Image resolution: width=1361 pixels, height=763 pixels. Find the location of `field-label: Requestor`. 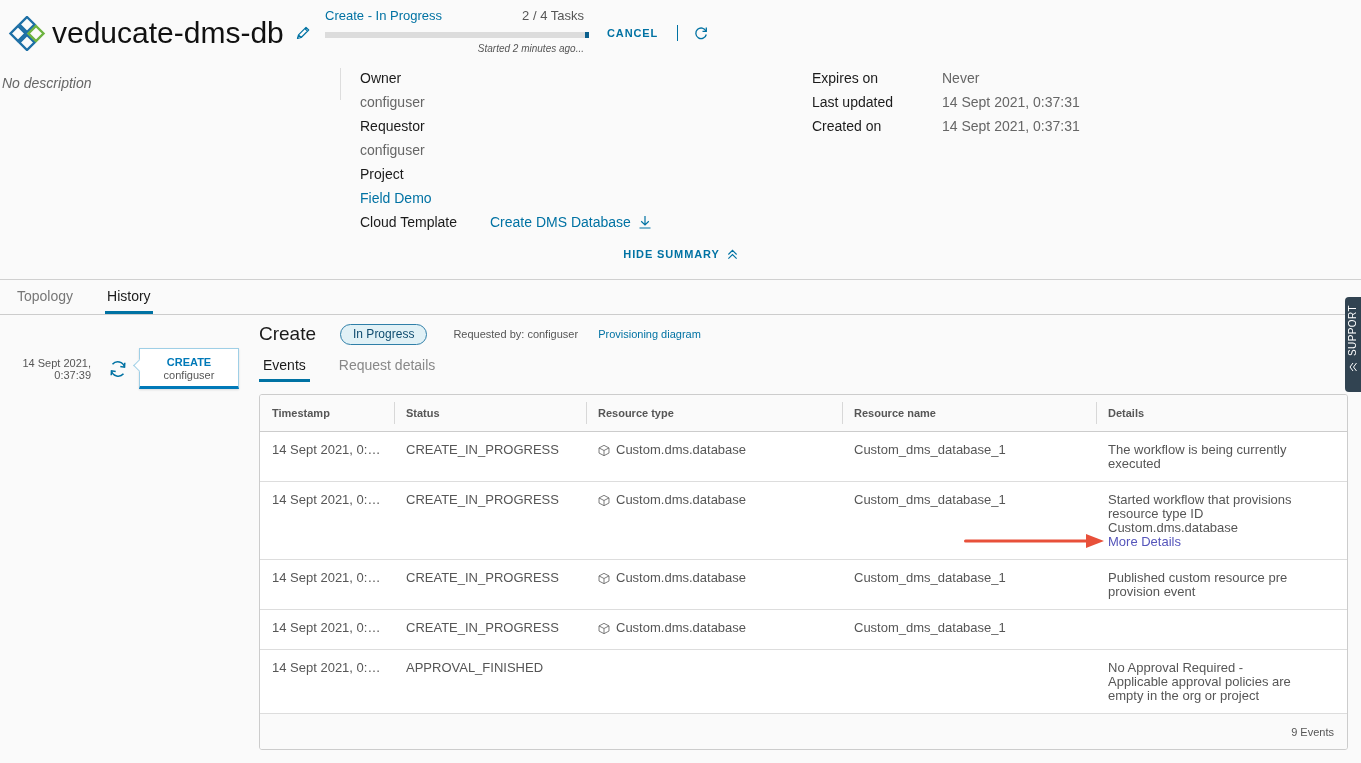

field-label: Requestor is located at coordinates (392, 126).